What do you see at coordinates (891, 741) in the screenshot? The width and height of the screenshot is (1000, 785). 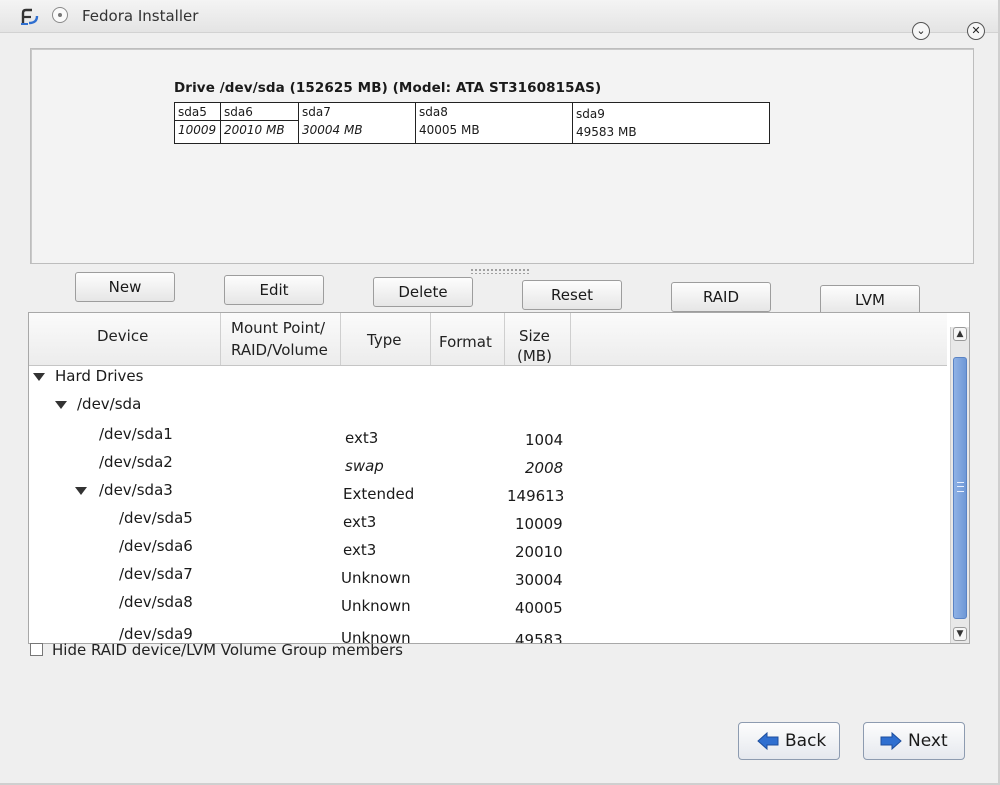 I see `arrow-right-icon` at bounding box center [891, 741].